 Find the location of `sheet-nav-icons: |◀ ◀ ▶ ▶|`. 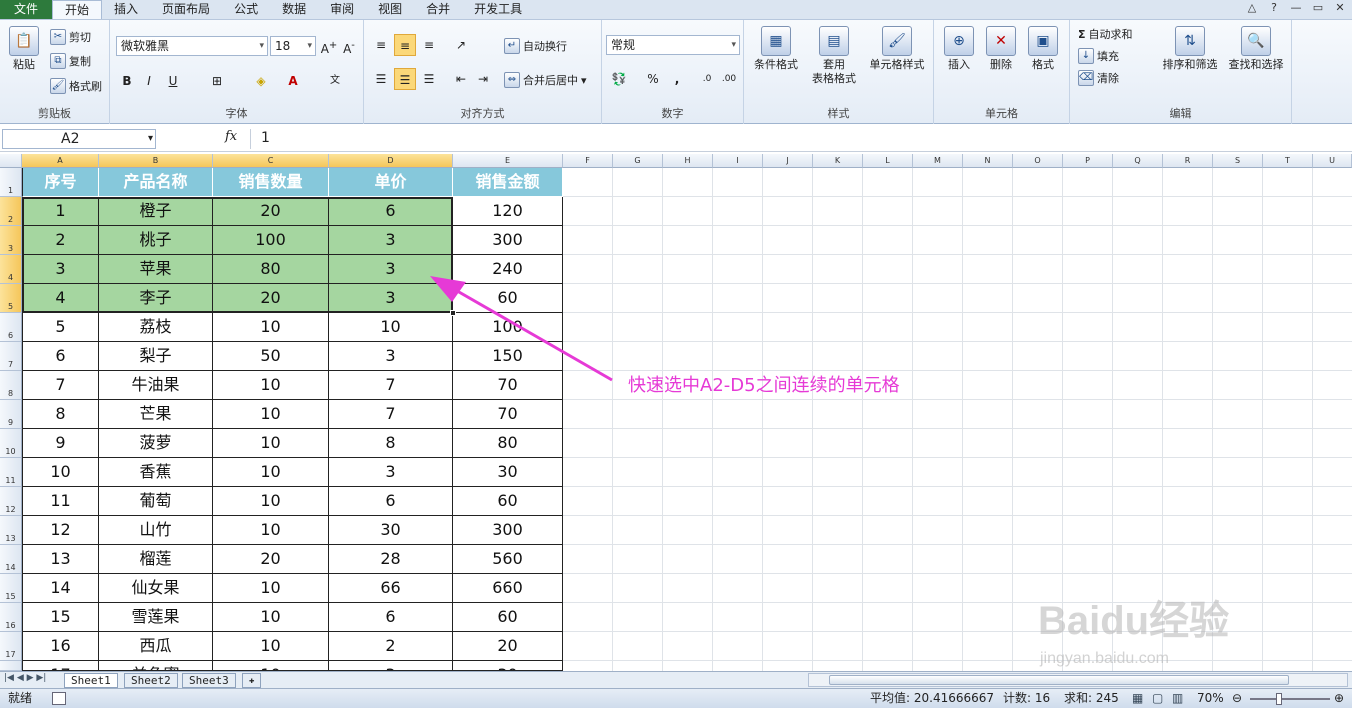

sheet-nav-icons: |◀ ◀ ▶ ▶| is located at coordinates (25, 678).